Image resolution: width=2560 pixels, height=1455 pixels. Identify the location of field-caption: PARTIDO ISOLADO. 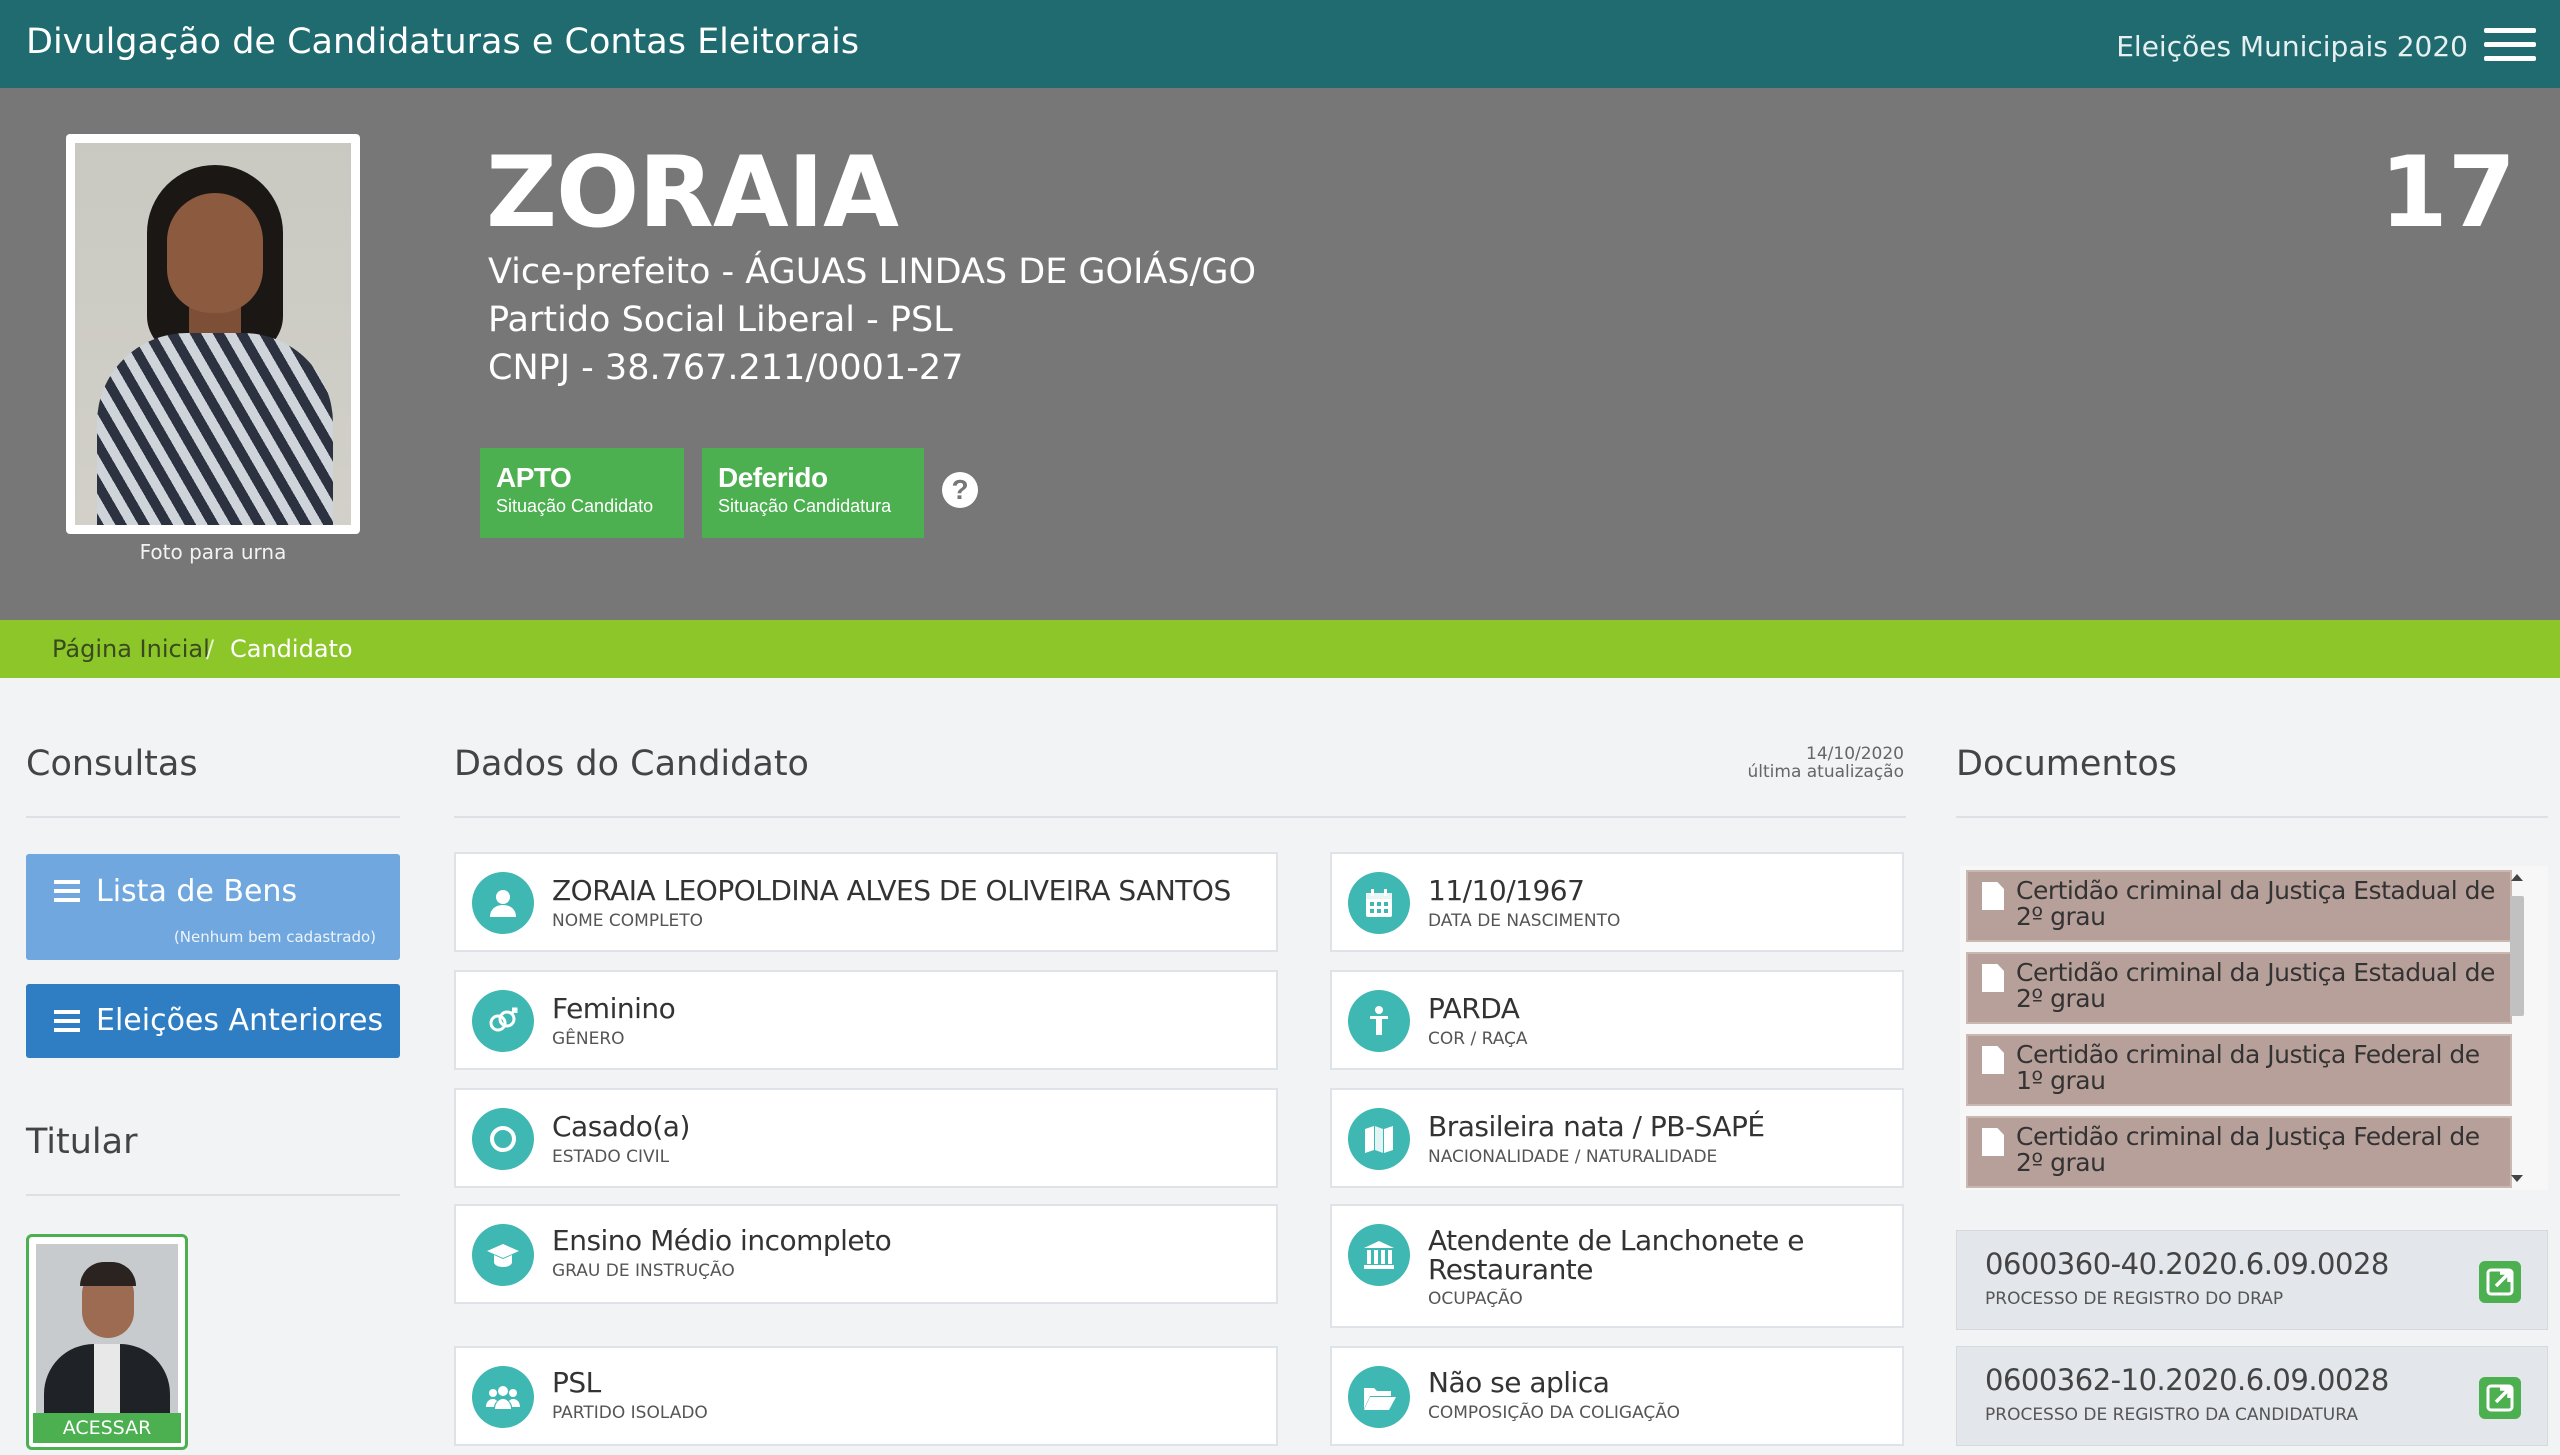
(630, 1413).